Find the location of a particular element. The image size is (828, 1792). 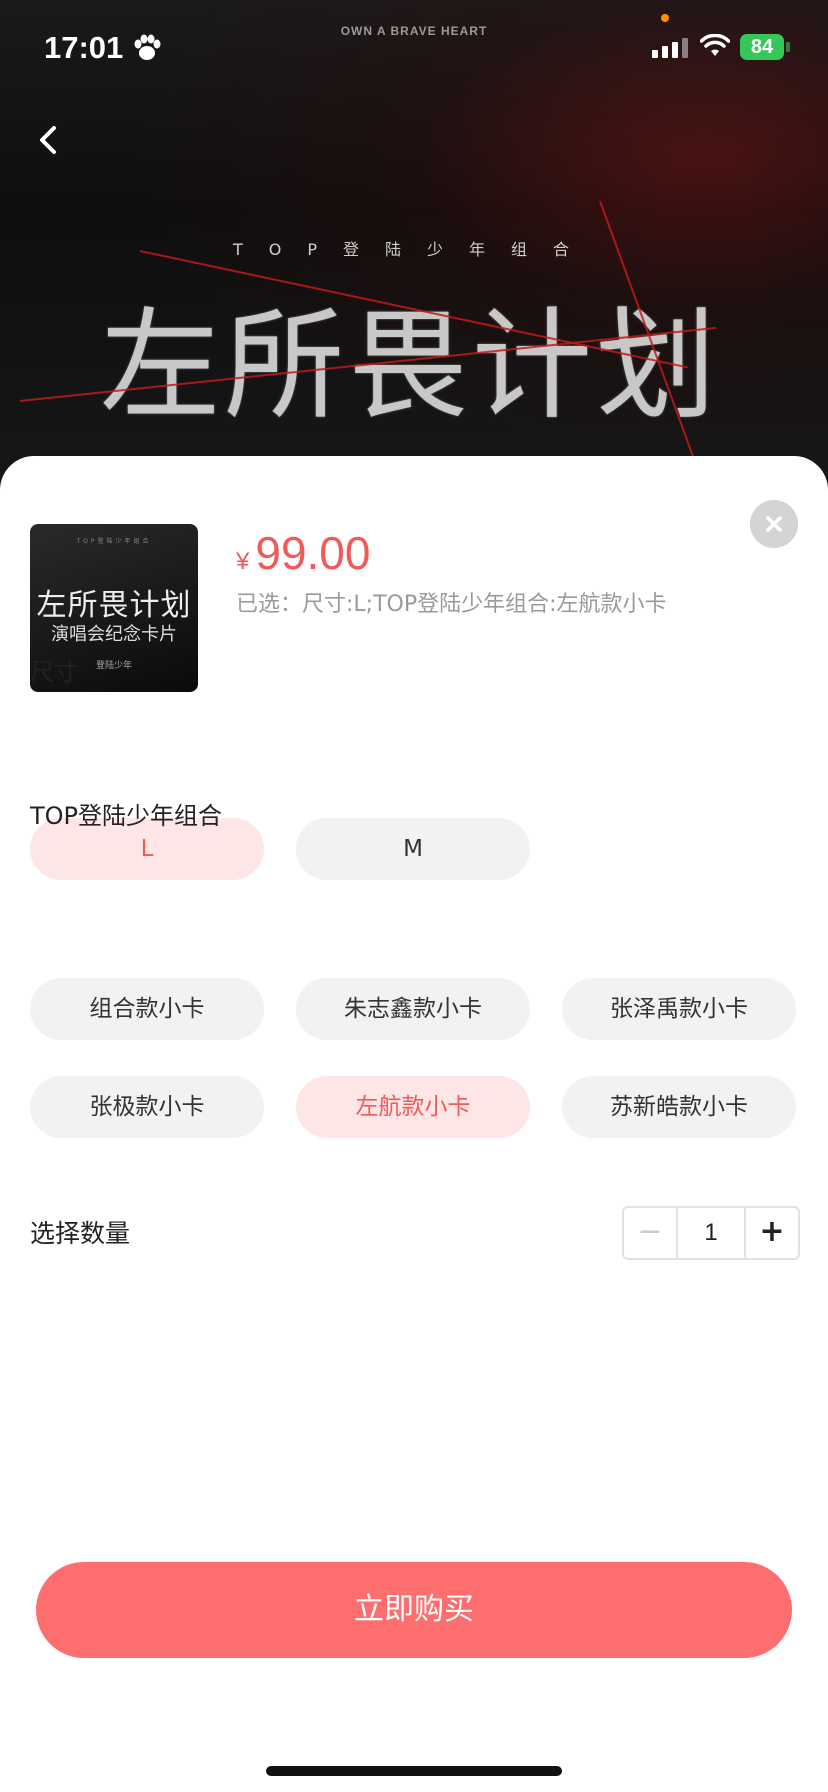

home-indicator is located at coordinates (414, 1771).